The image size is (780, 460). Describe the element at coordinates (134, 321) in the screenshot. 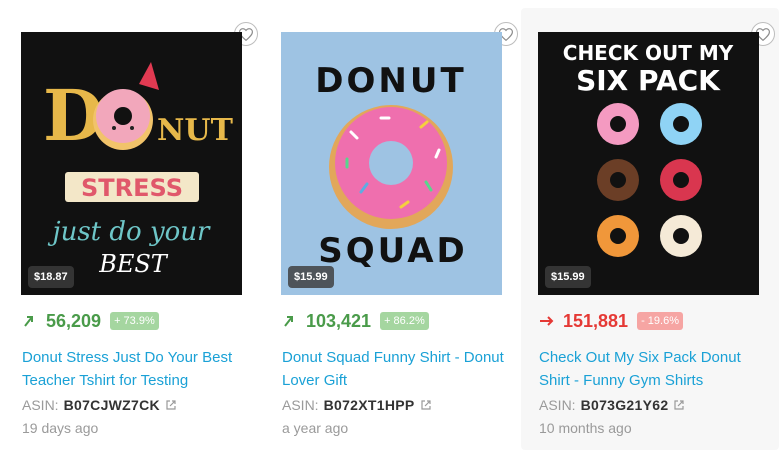

I see `rank-change-badge: + 73.9%` at that location.